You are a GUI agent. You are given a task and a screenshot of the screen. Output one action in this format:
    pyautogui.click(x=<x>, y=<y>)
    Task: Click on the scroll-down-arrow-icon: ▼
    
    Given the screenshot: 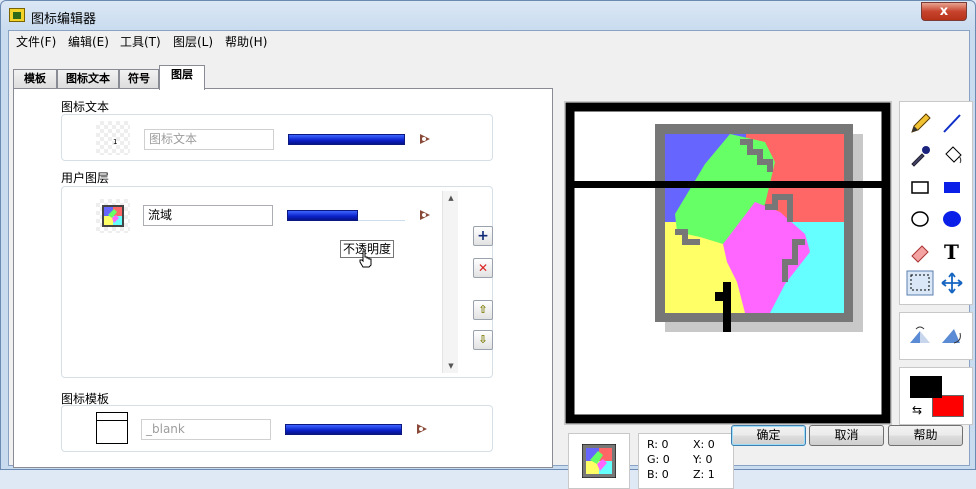 What is the action you would take?
    pyautogui.click(x=451, y=366)
    